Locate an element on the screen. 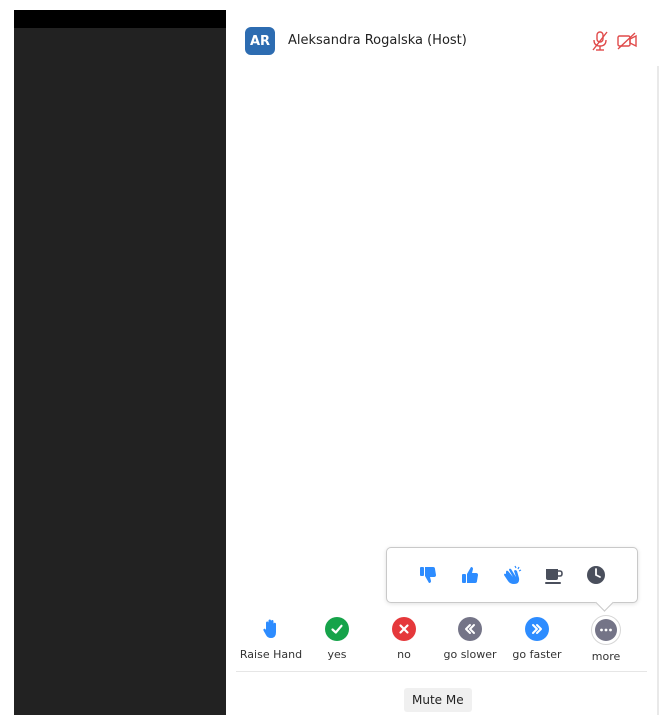  go-slower-icon is located at coordinates (470, 629).